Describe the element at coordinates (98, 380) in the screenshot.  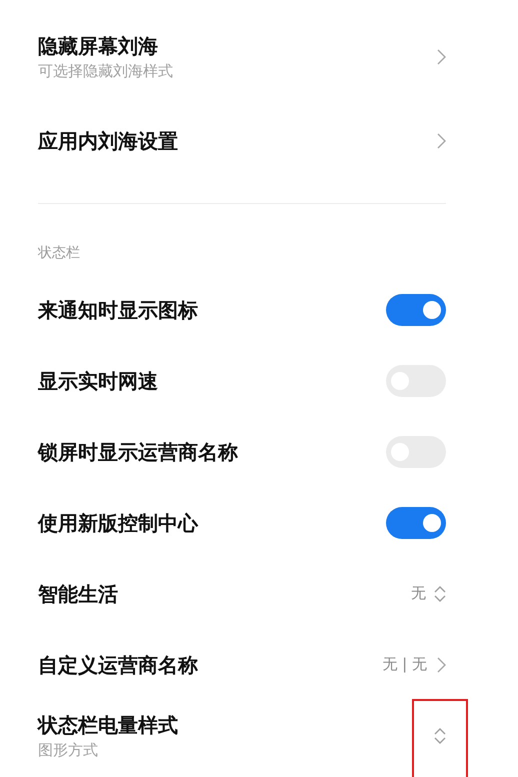
I see `setting-title: 显示实时网速` at that location.